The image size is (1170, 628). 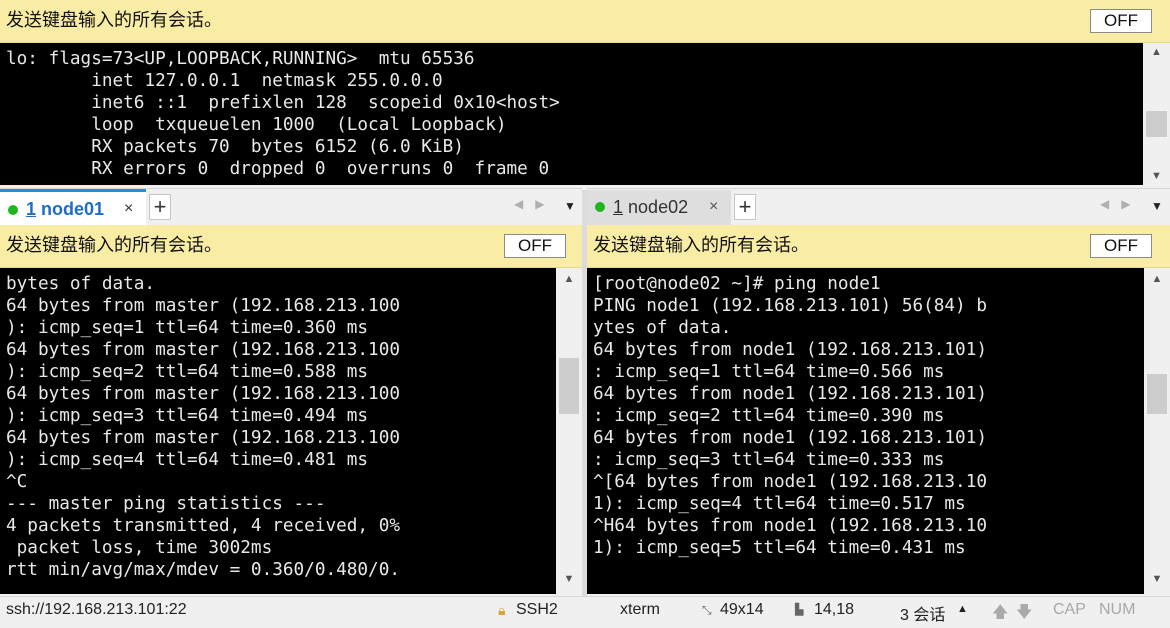 What do you see at coordinates (790, 482) in the screenshot?
I see `terminal-line: ^[64 bytes from node1 (192.168.213.10` at bounding box center [790, 482].